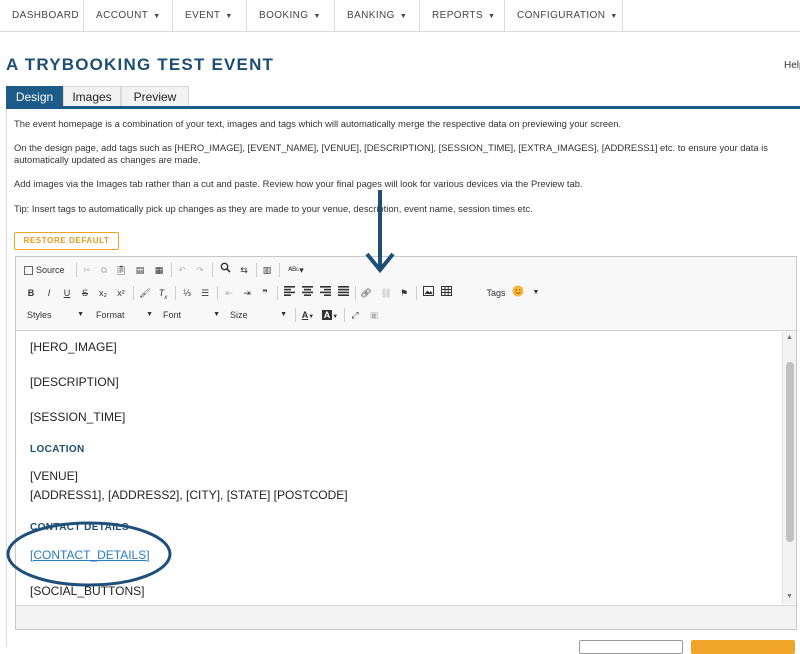 The height and width of the screenshot is (654, 800). I want to click on tab-design: Design, so click(34, 96).